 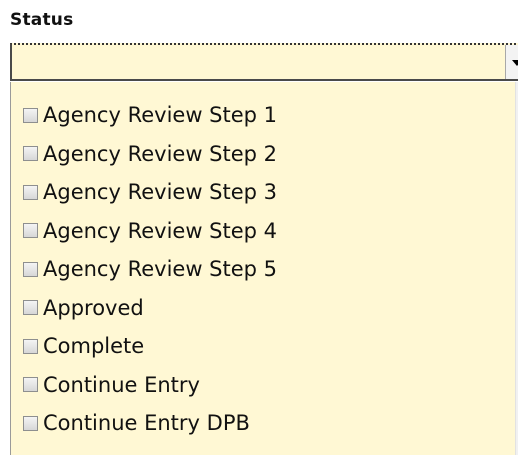 What do you see at coordinates (260, 423) in the screenshot?
I see `list-item: Continue Entry DPB` at bounding box center [260, 423].